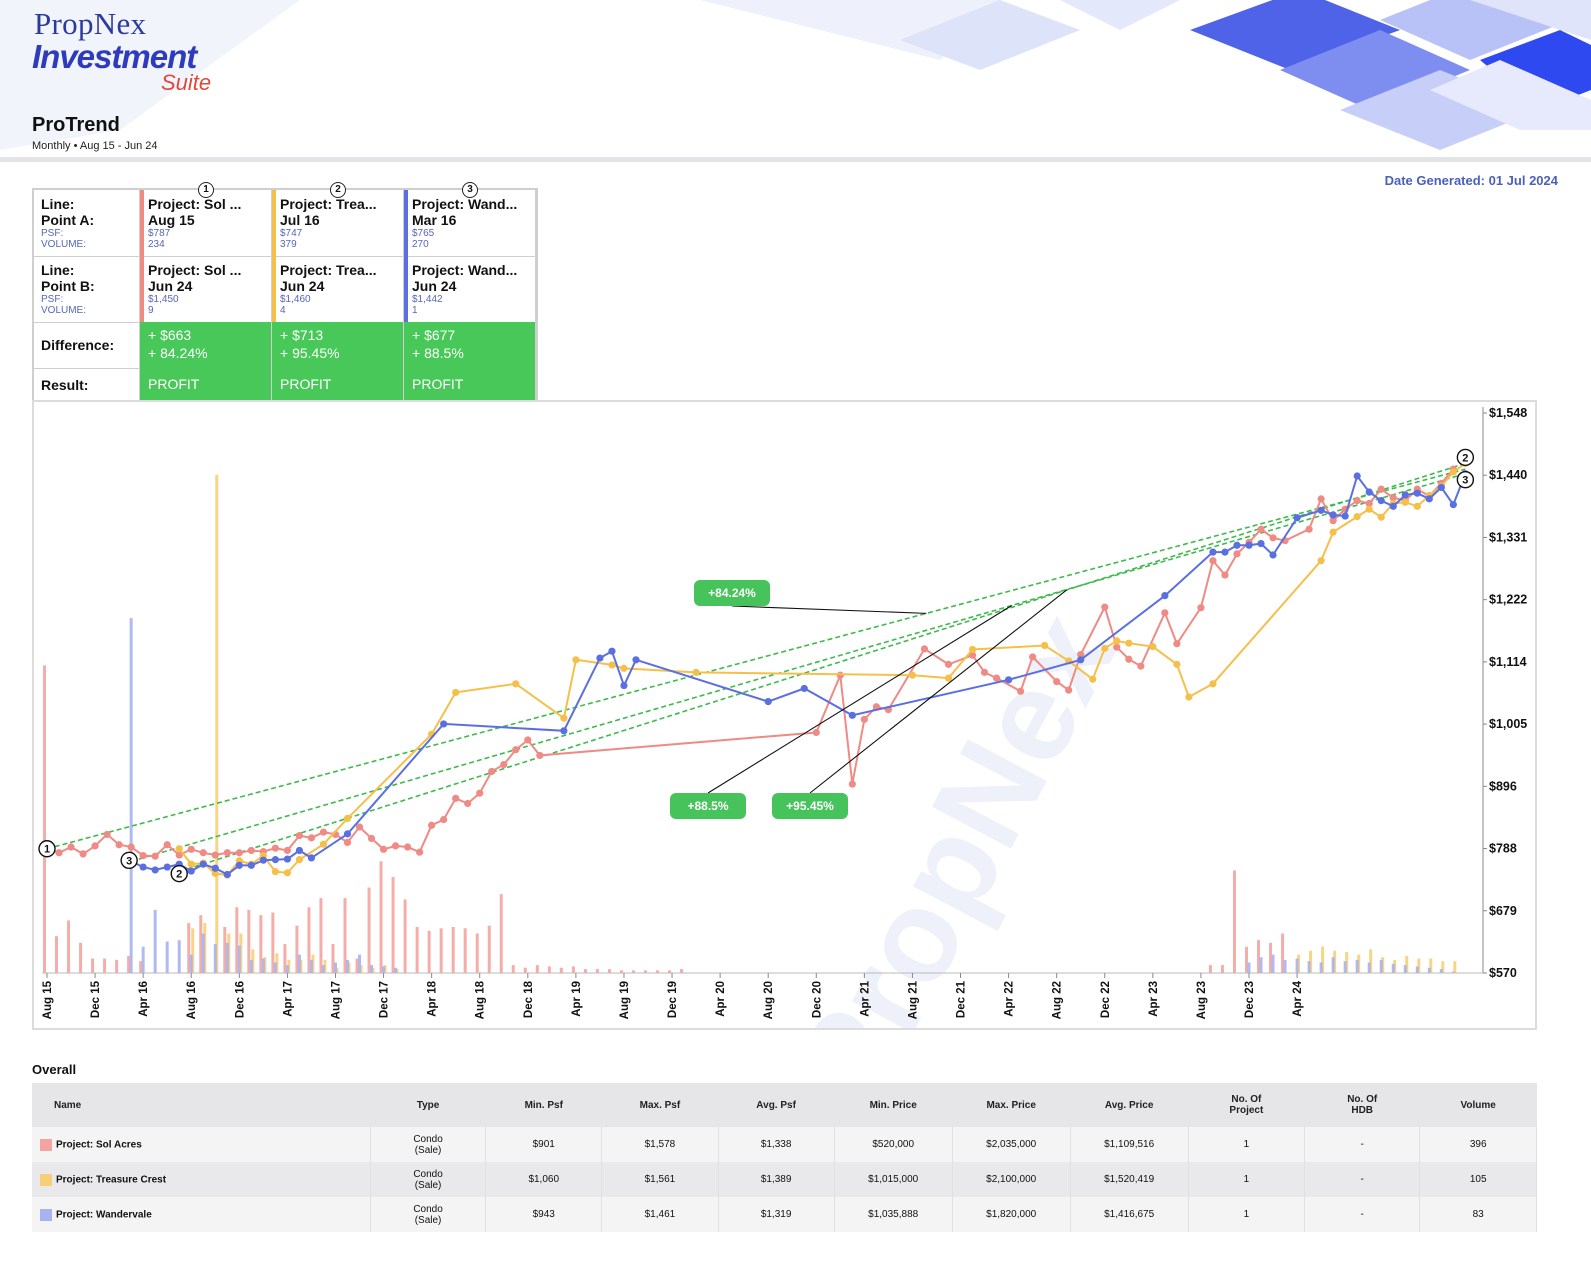  What do you see at coordinates (240, 999) in the screenshot?
I see `x-tick-label: Dec 16` at bounding box center [240, 999].